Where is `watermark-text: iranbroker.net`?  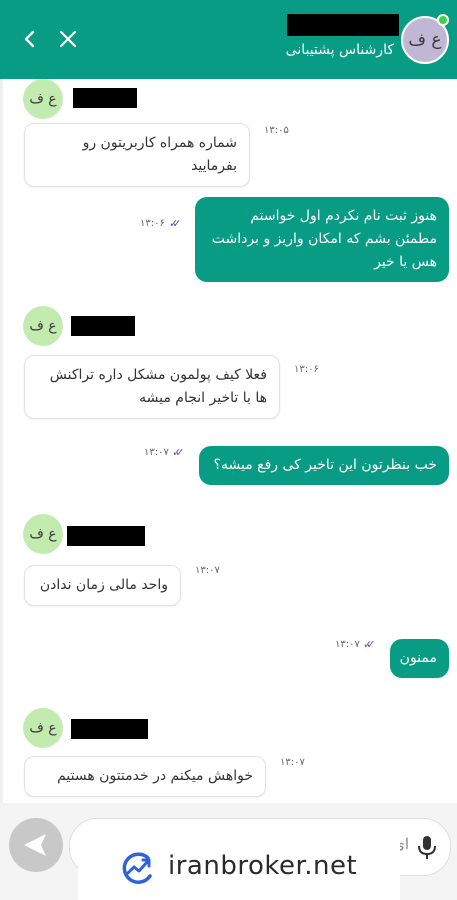
watermark-text: iranbroker.net is located at coordinates (263, 866).